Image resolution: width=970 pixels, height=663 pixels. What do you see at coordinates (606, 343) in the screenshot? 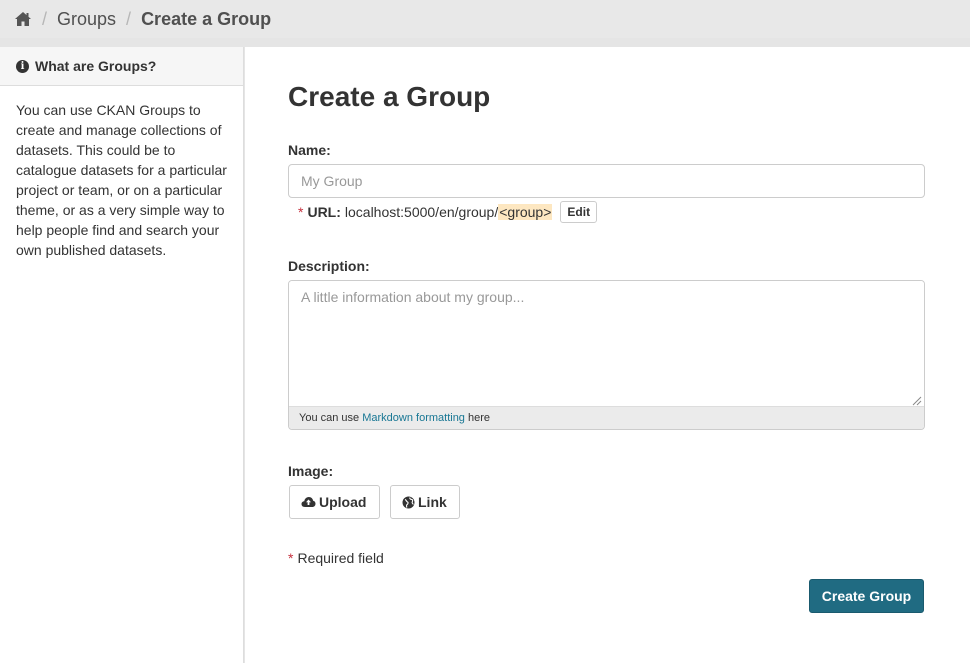
I see `description-input` at bounding box center [606, 343].